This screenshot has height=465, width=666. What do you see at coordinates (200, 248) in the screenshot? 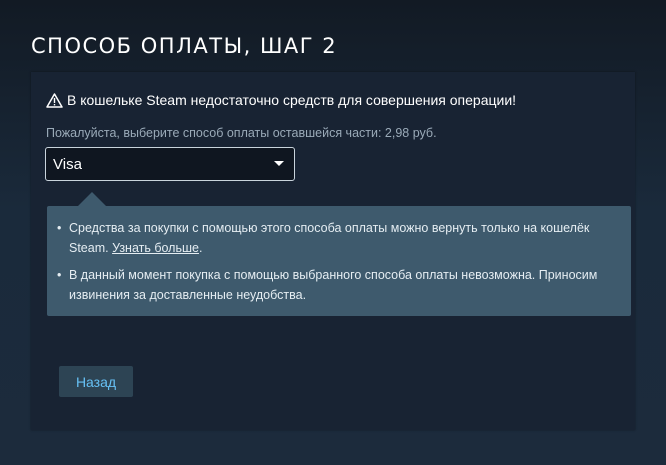
I see `refund-notice-suffix: .` at bounding box center [200, 248].